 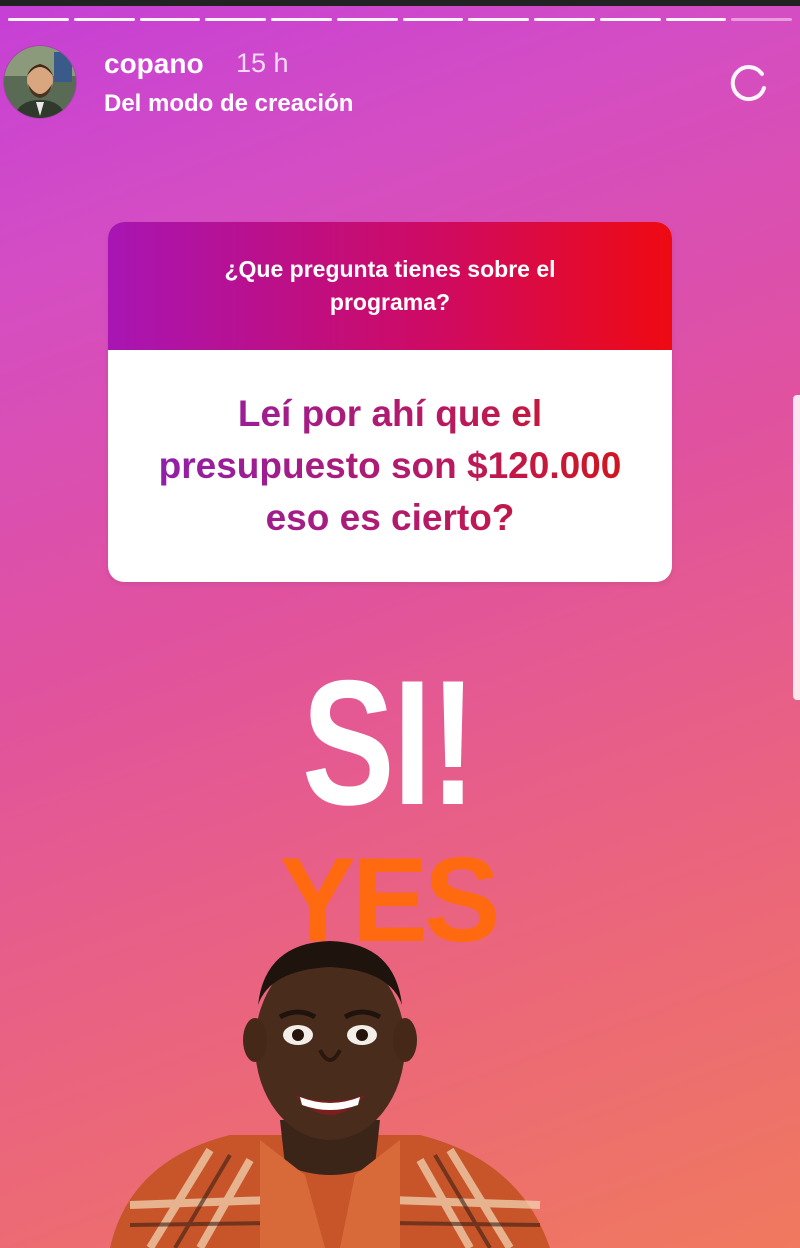 What do you see at coordinates (262, 63) in the screenshot?
I see `story-timestamp: 15 h` at bounding box center [262, 63].